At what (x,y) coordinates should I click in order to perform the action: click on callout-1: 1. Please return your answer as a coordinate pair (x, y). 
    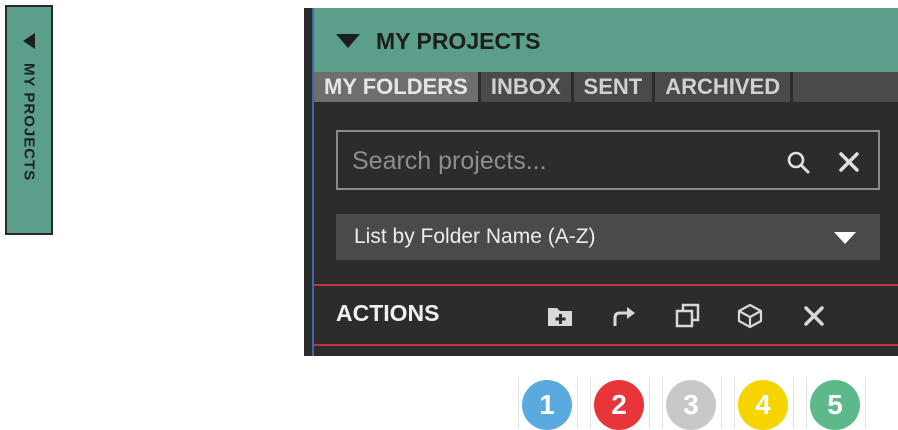
    Looking at the image, I should click on (548, 404).